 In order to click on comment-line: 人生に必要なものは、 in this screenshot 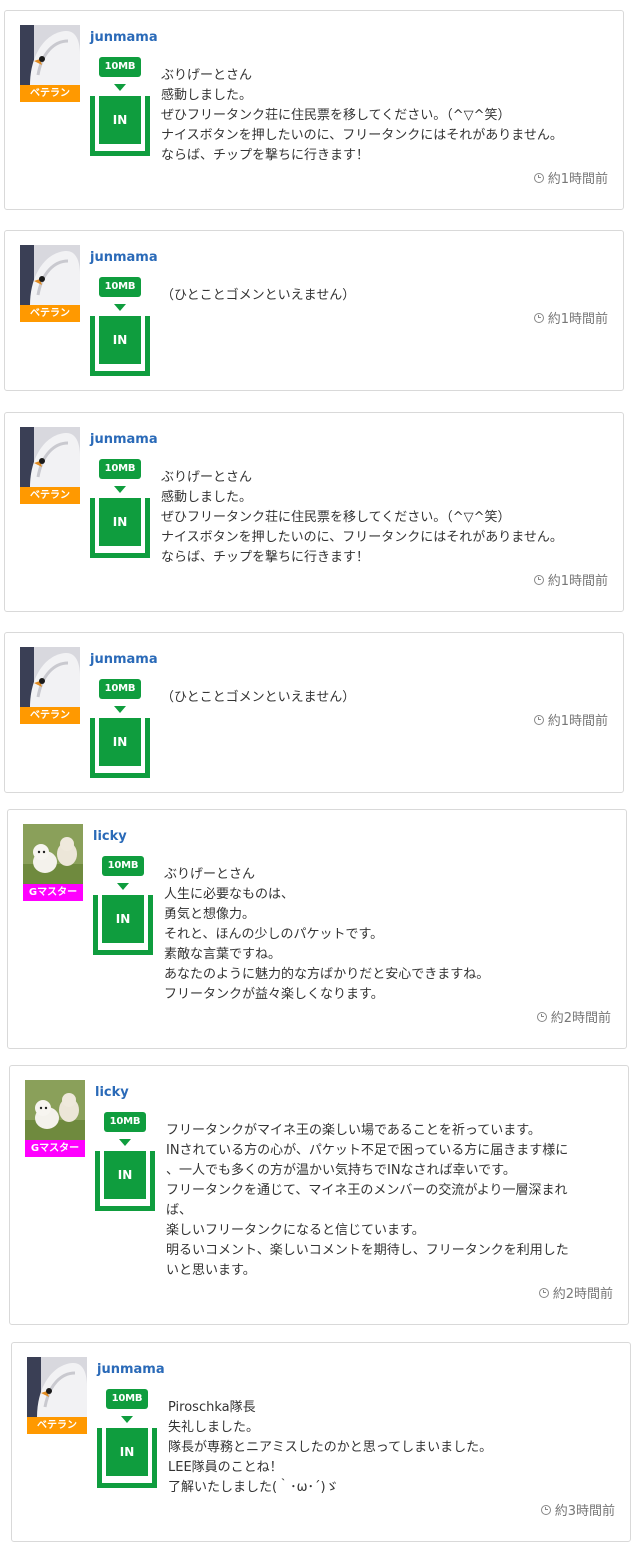, I will do `click(229, 894)`.